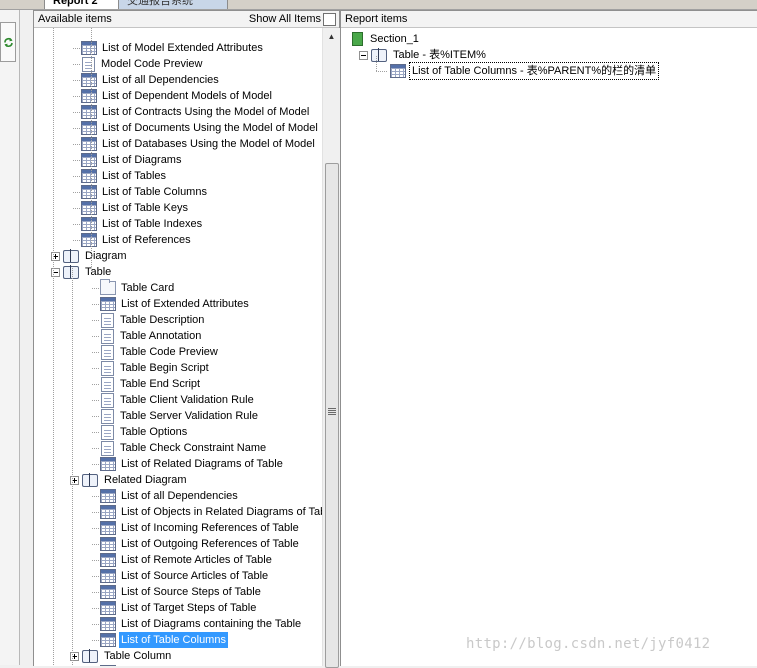  Describe the element at coordinates (178, 400) in the screenshot. I see `tree-item: Table Client Validation Rule` at that location.